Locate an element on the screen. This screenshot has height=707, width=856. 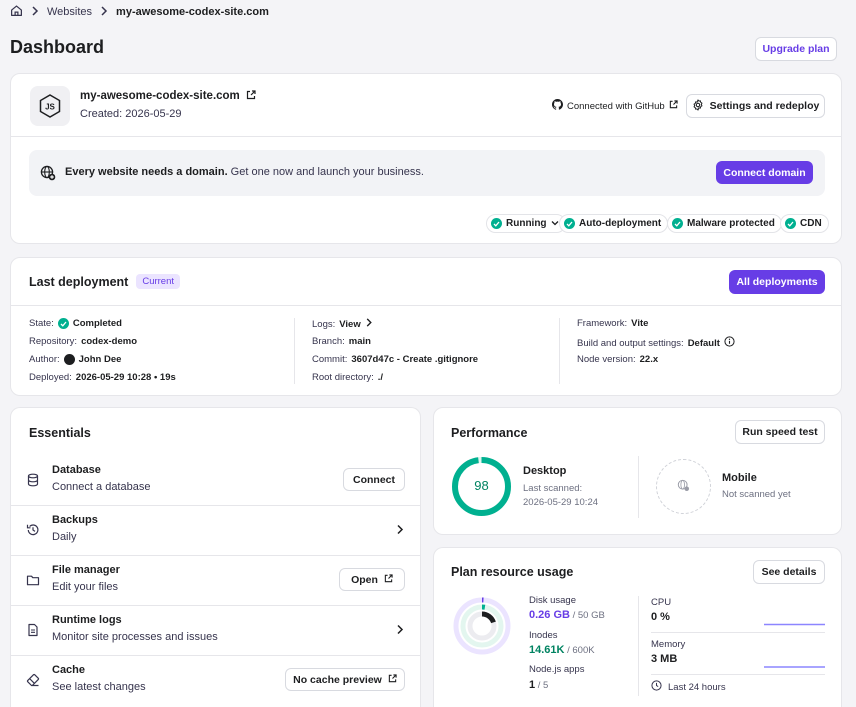
status-malware-protected: Malware protected is located at coordinates (724, 223).